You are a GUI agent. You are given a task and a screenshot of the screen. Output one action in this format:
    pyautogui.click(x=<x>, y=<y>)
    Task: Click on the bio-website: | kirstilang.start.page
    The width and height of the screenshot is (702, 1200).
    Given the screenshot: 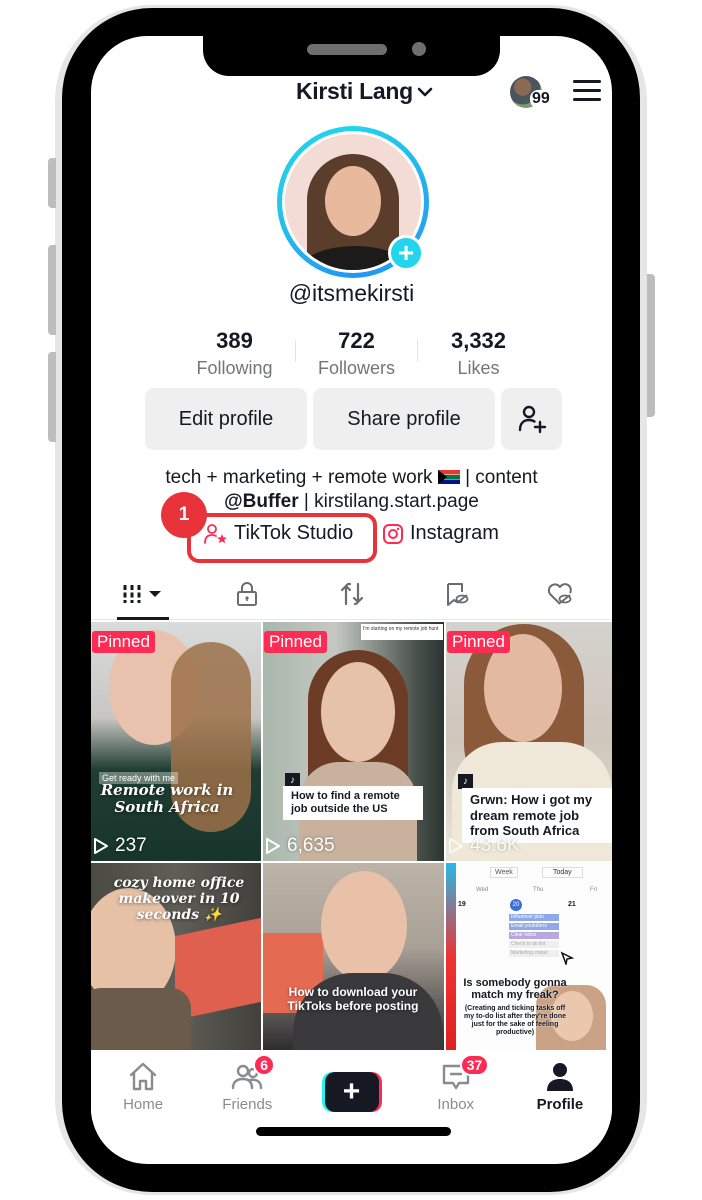 What is the action you would take?
    pyautogui.click(x=389, y=501)
    